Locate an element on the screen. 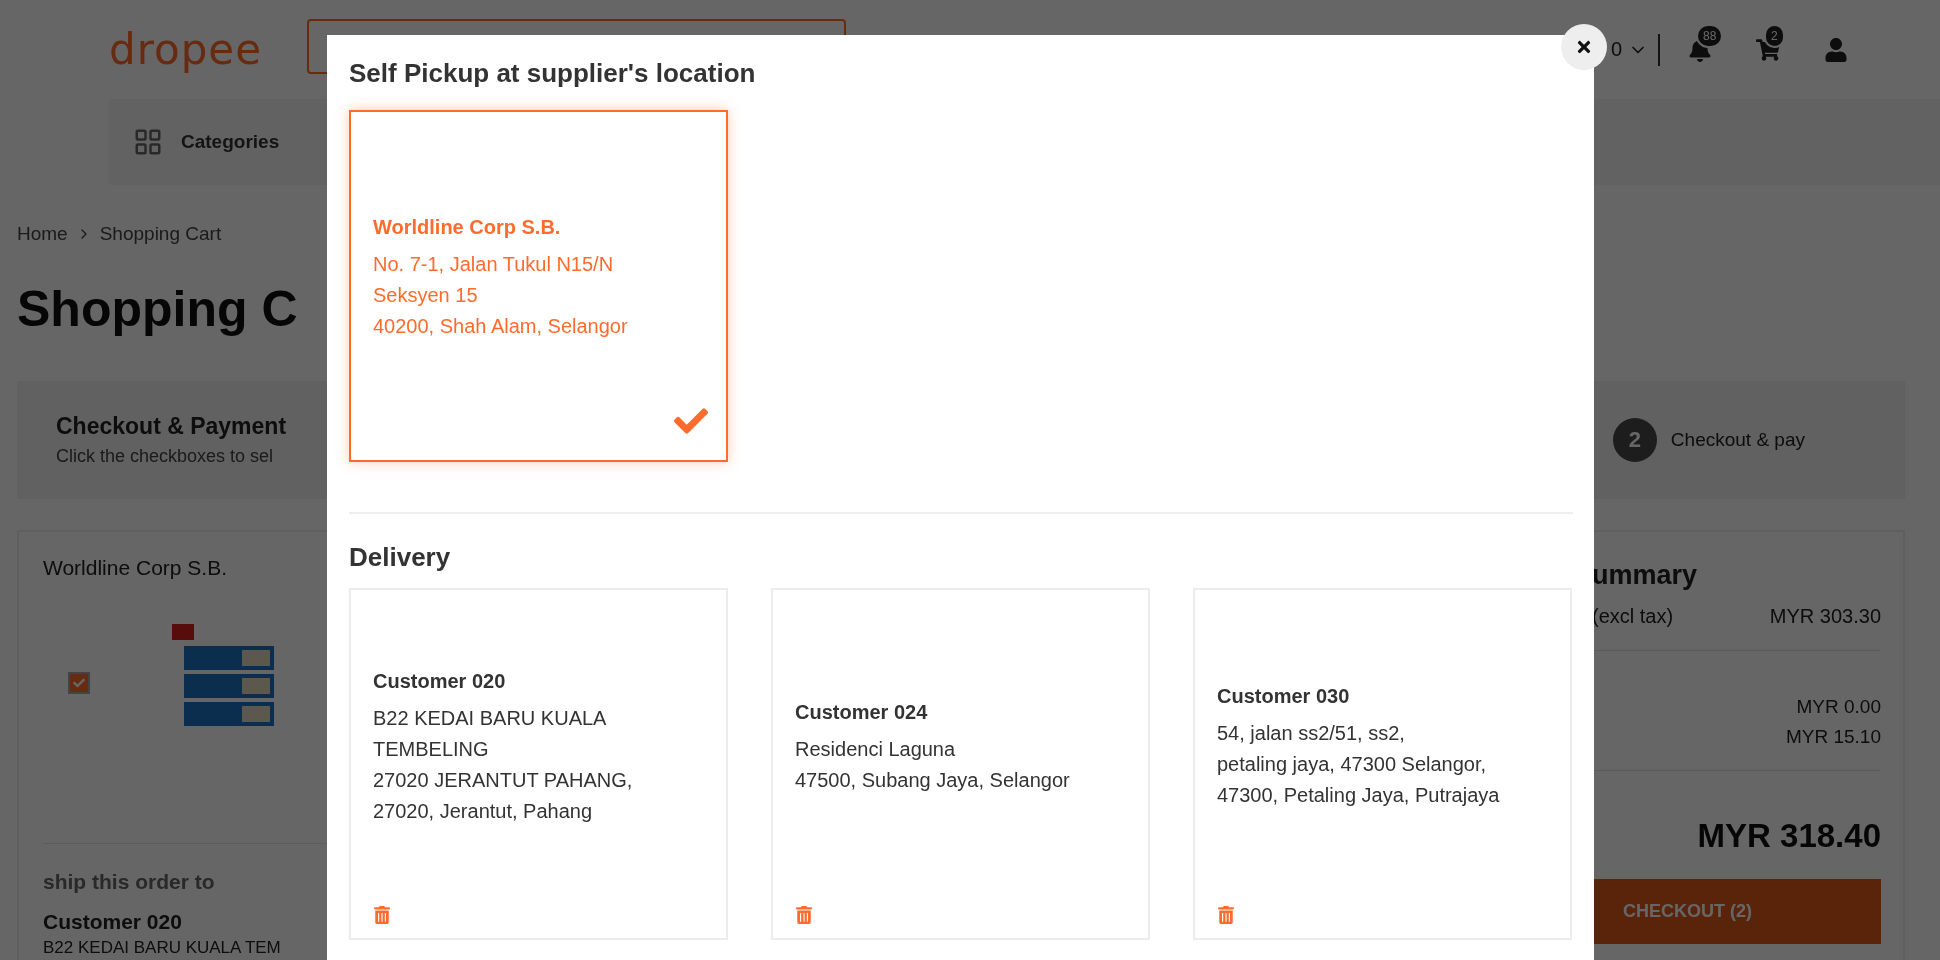 Image resolution: width=1940 pixels, height=960 pixels. cart-count: 2 is located at coordinates (1774, 35).